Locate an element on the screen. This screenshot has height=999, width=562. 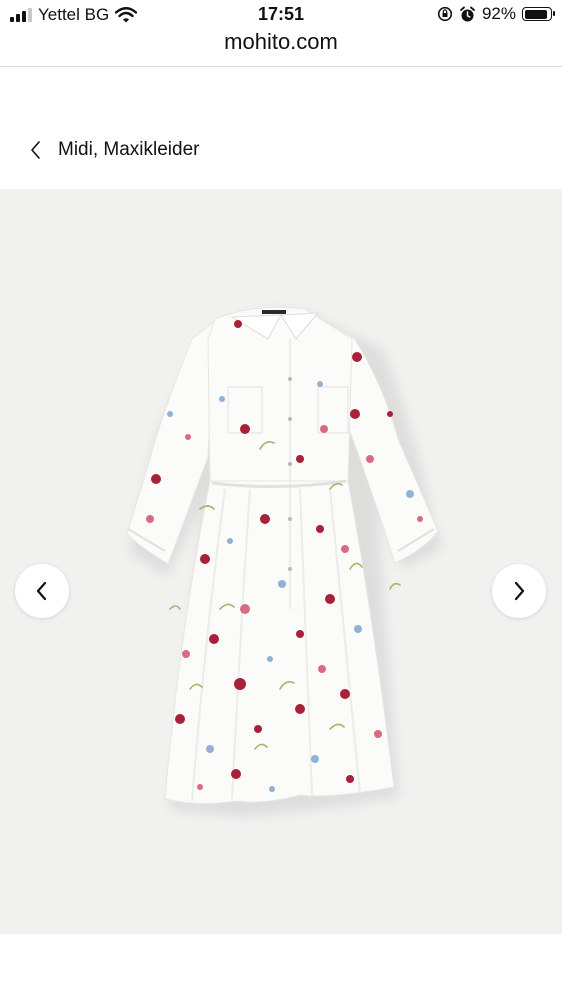
battery-percent: 92% is located at coordinates (498, 13).